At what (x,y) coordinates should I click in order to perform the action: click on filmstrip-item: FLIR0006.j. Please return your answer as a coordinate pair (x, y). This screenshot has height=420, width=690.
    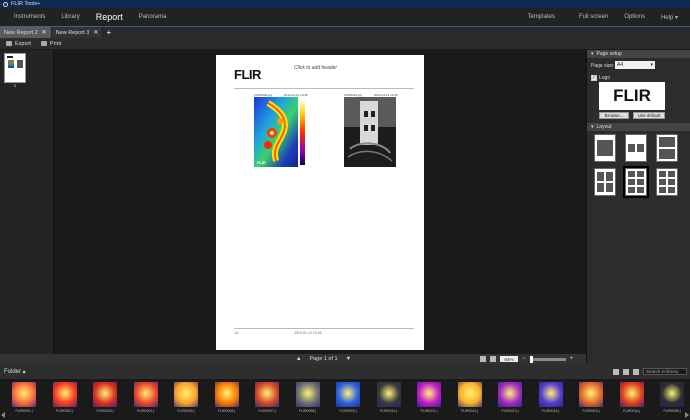
    Looking at the image, I should click on (227, 400).